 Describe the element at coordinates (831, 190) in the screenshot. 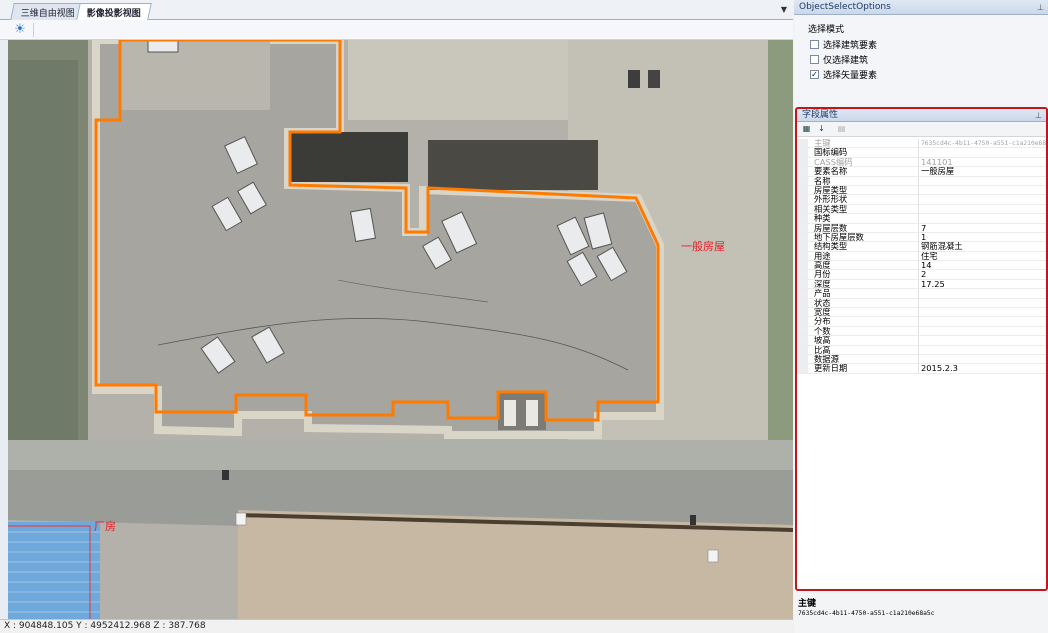

I see `property-name: 房屋类型` at that location.